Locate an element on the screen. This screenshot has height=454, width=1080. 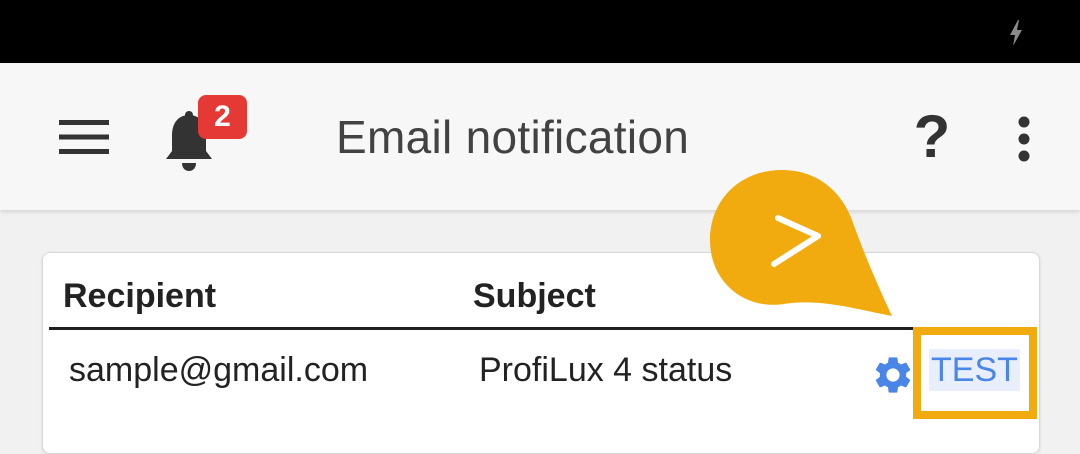
status-bar is located at coordinates (540, 31).